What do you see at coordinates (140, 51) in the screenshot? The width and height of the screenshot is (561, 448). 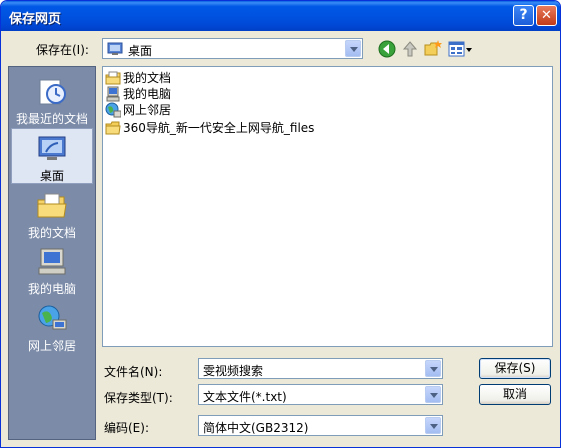 I see `save-in-value: 桌面` at bounding box center [140, 51].